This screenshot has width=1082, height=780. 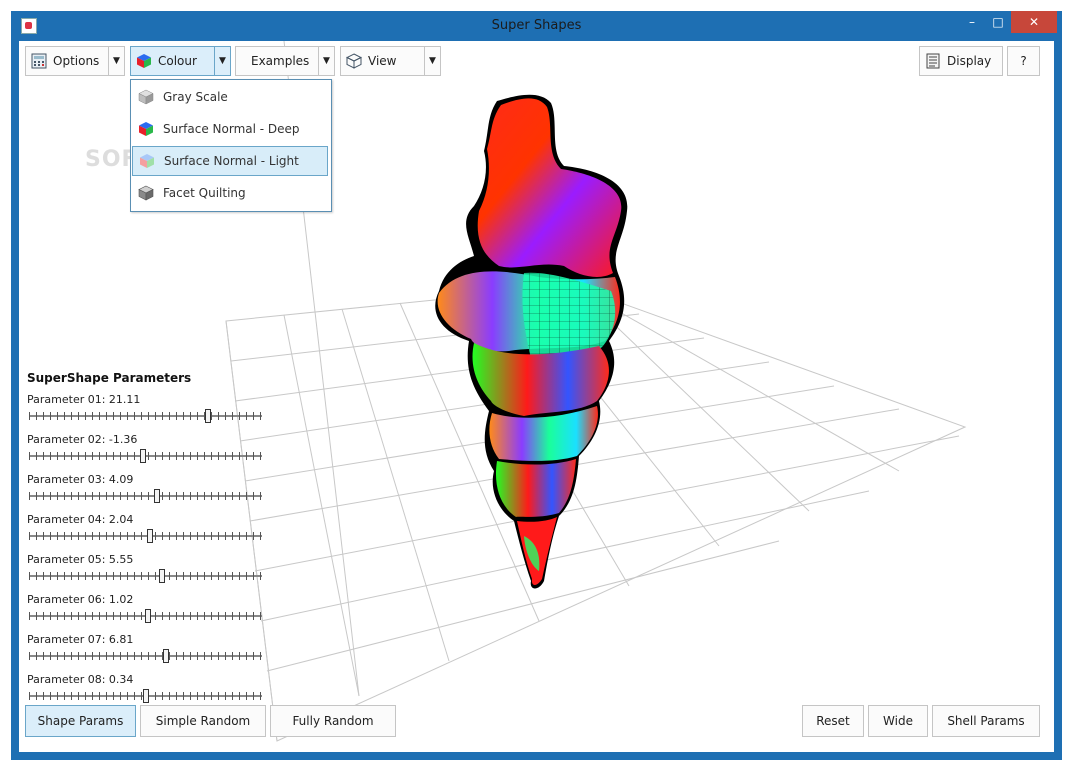 What do you see at coordinates (109, 378) in the screenshot?
I see `parameters-title: SuperShape Parameters` at bounding box center [109, 378].